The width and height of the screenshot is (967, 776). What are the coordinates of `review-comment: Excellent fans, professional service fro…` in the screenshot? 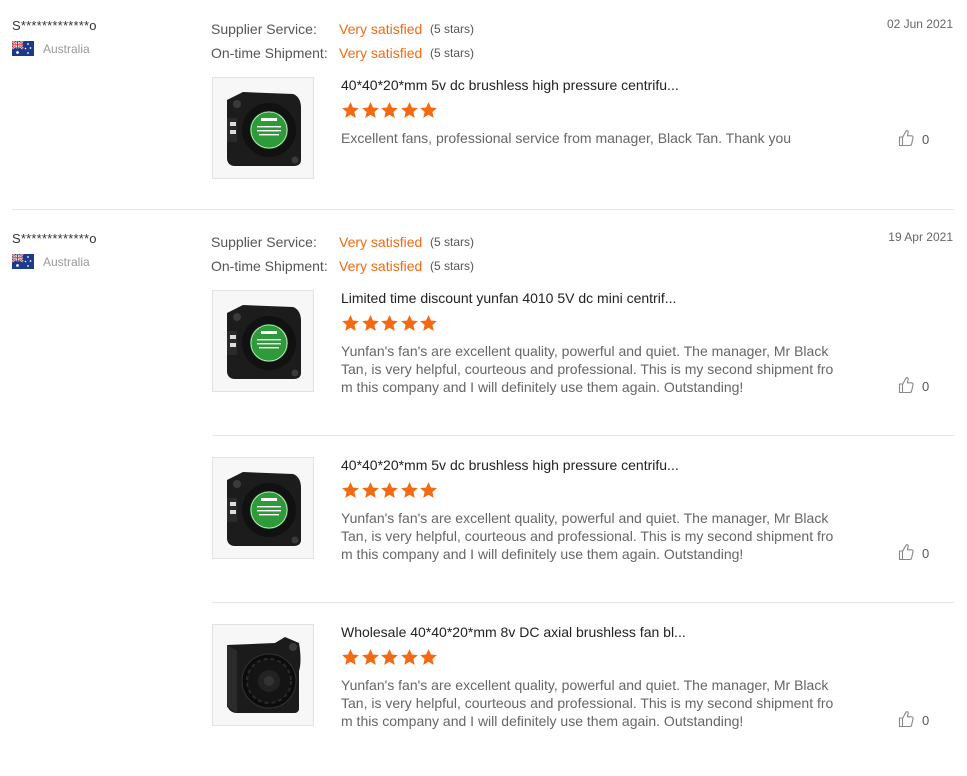 It's located at (566, 138).